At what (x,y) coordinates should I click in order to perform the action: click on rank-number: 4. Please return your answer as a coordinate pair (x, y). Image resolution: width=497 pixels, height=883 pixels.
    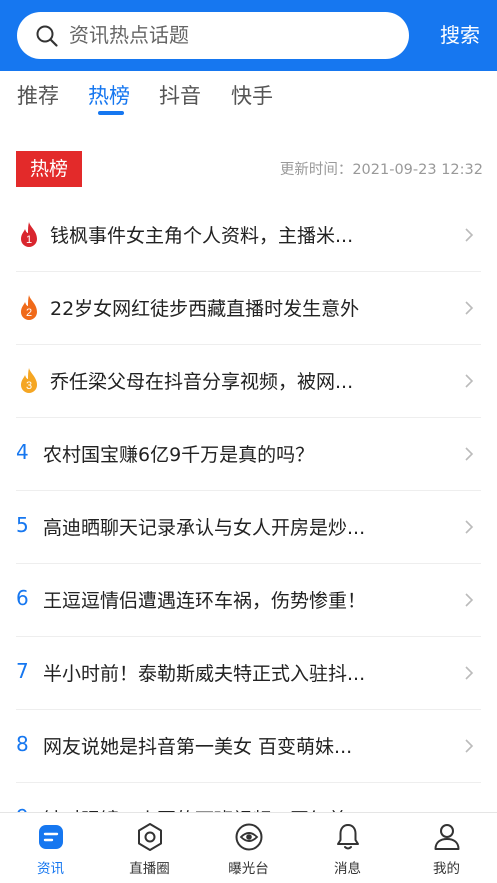
    Looking at the image, I should click on (22, 452).